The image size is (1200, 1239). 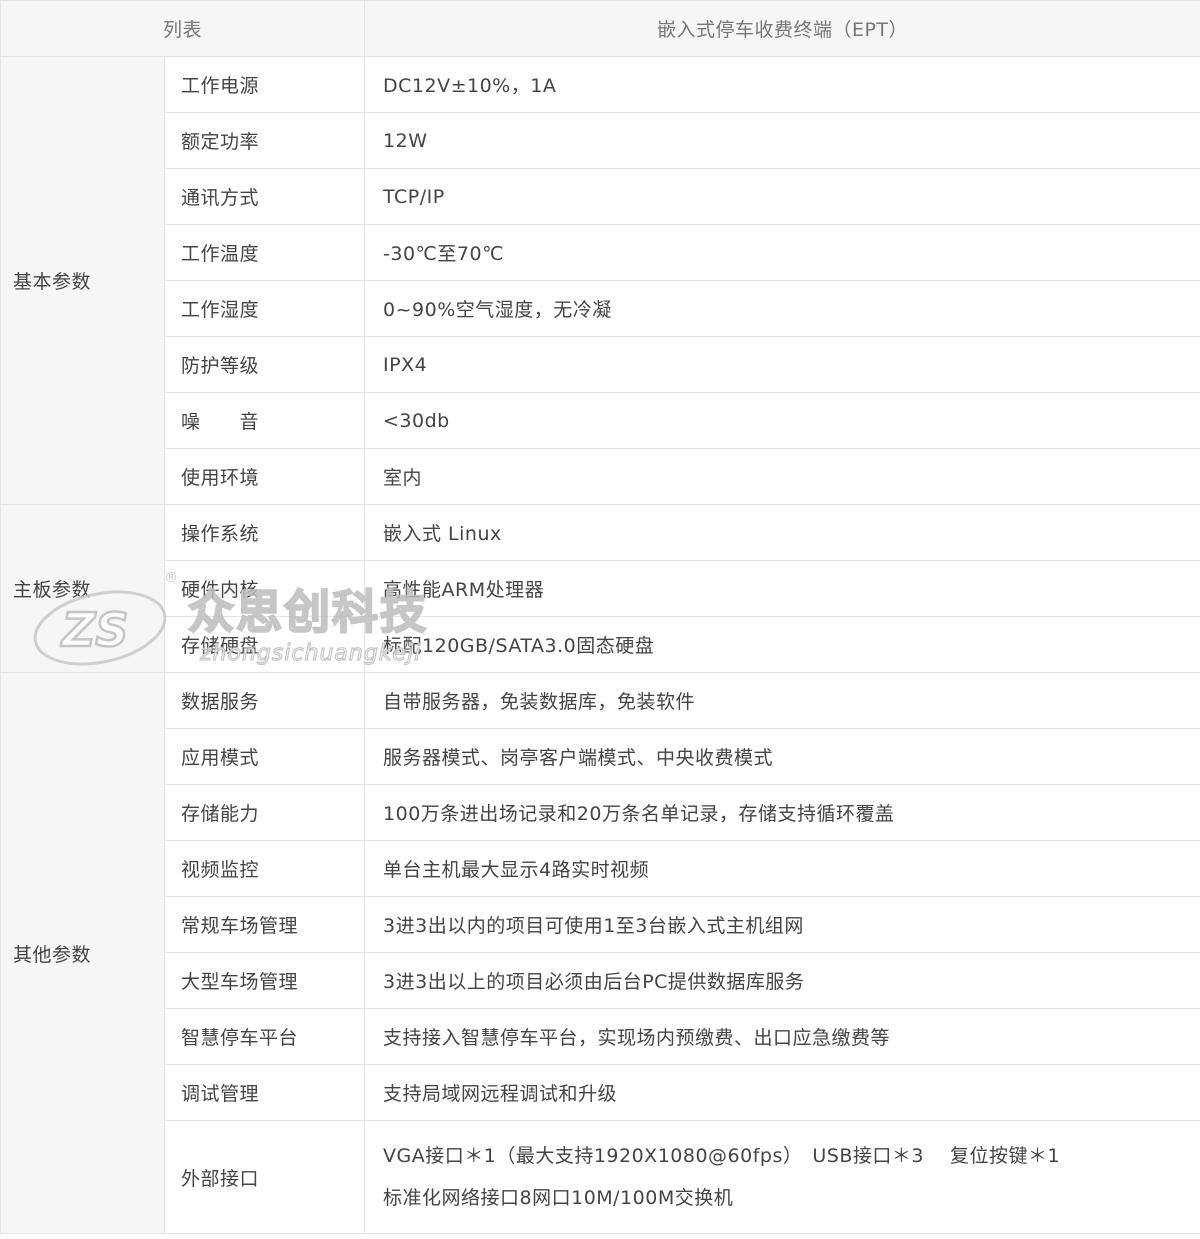 I want to click on table-row: 存储能力 100万条进出场记录和20万条名单记录，存储支持循环覆盖, so click(x=600, y=812).